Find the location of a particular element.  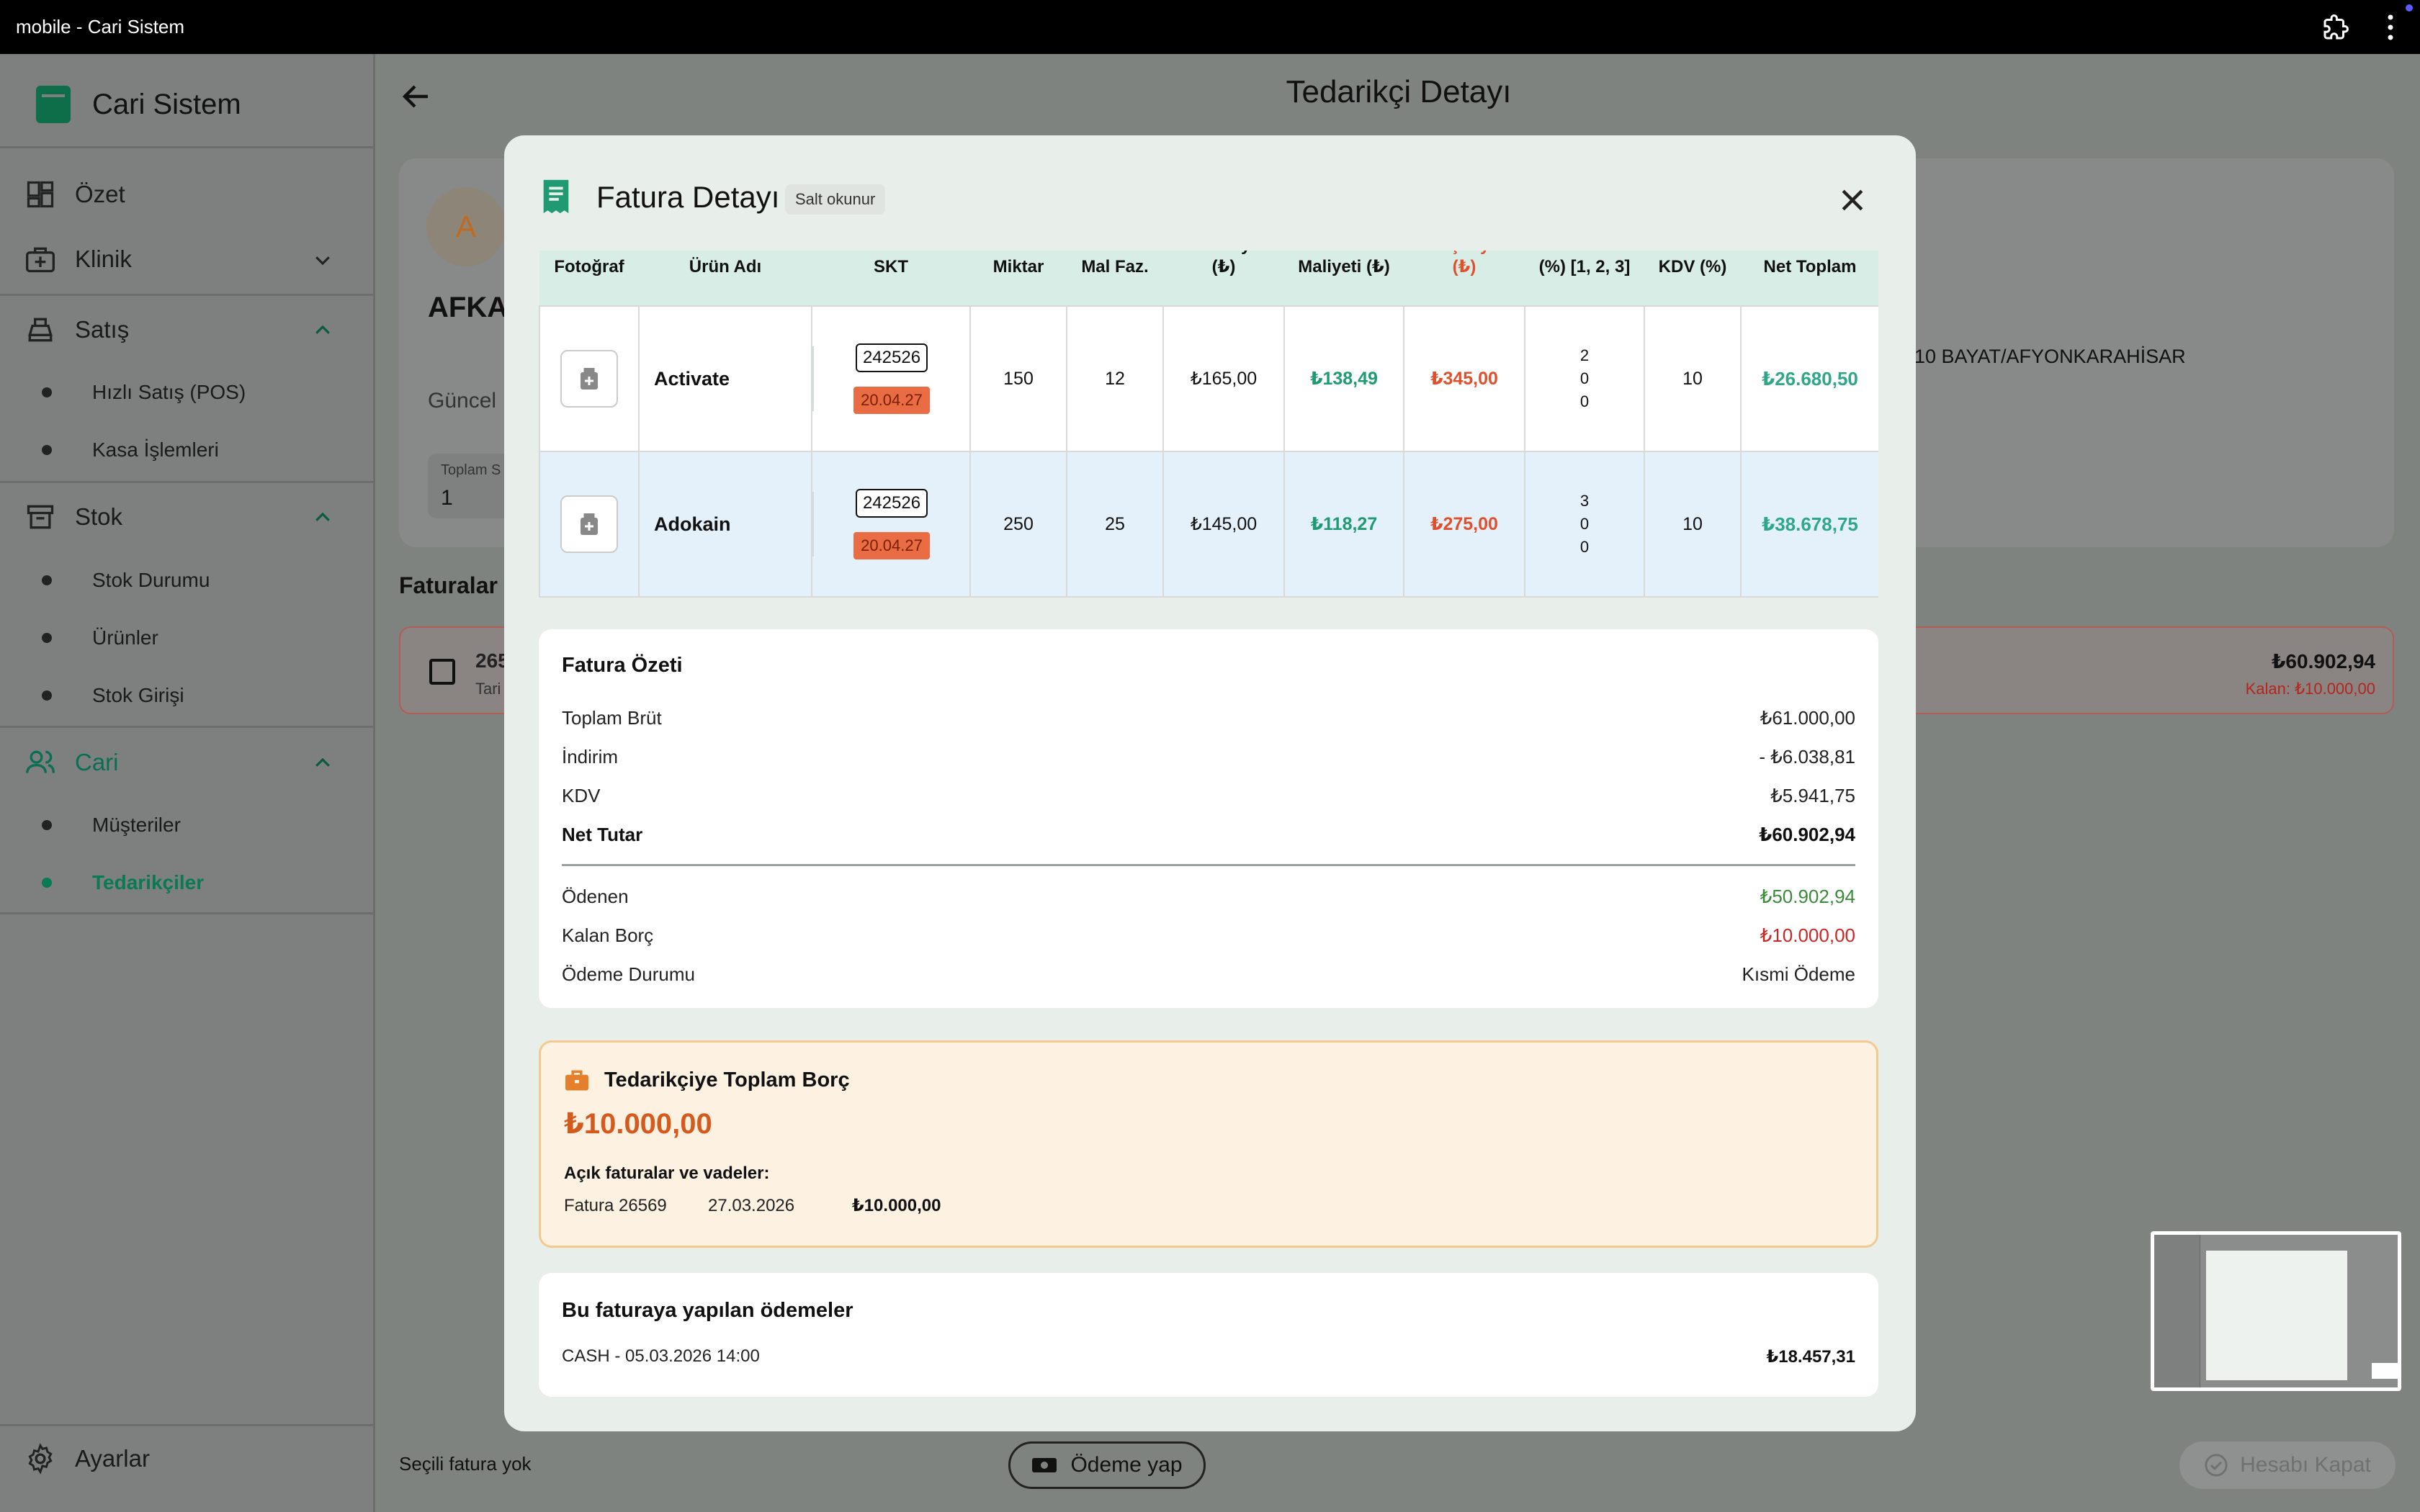

discount-2: 0 is located at coordinates (1585, 524).